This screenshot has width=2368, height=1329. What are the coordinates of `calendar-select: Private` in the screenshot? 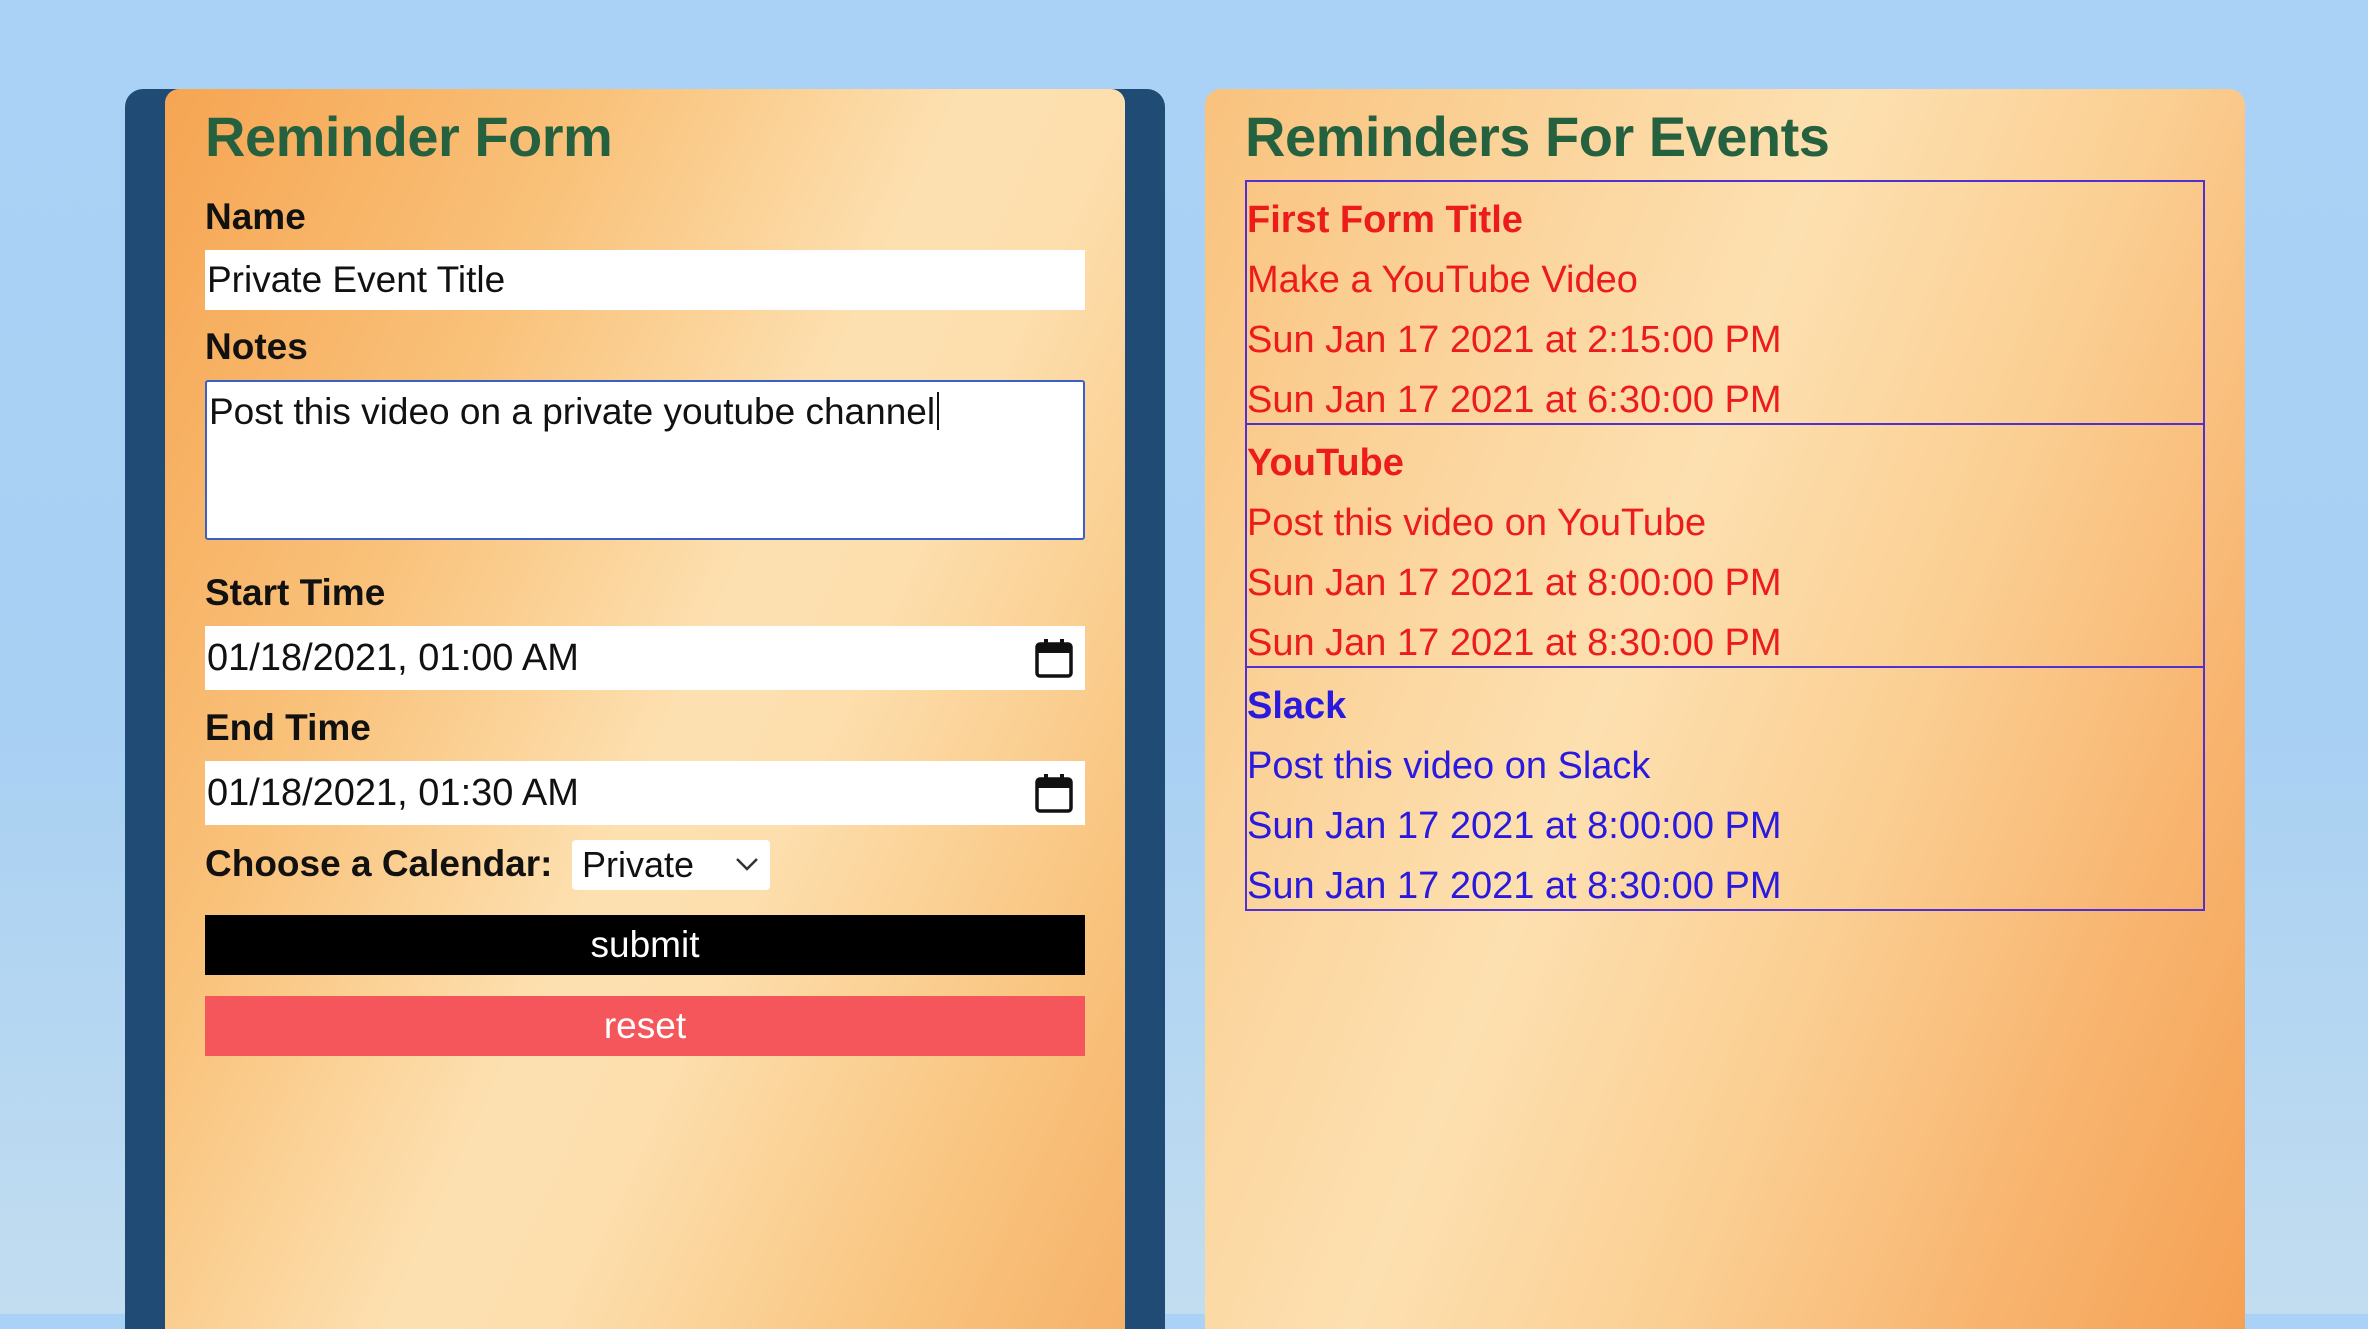 It's located at (671, 865).